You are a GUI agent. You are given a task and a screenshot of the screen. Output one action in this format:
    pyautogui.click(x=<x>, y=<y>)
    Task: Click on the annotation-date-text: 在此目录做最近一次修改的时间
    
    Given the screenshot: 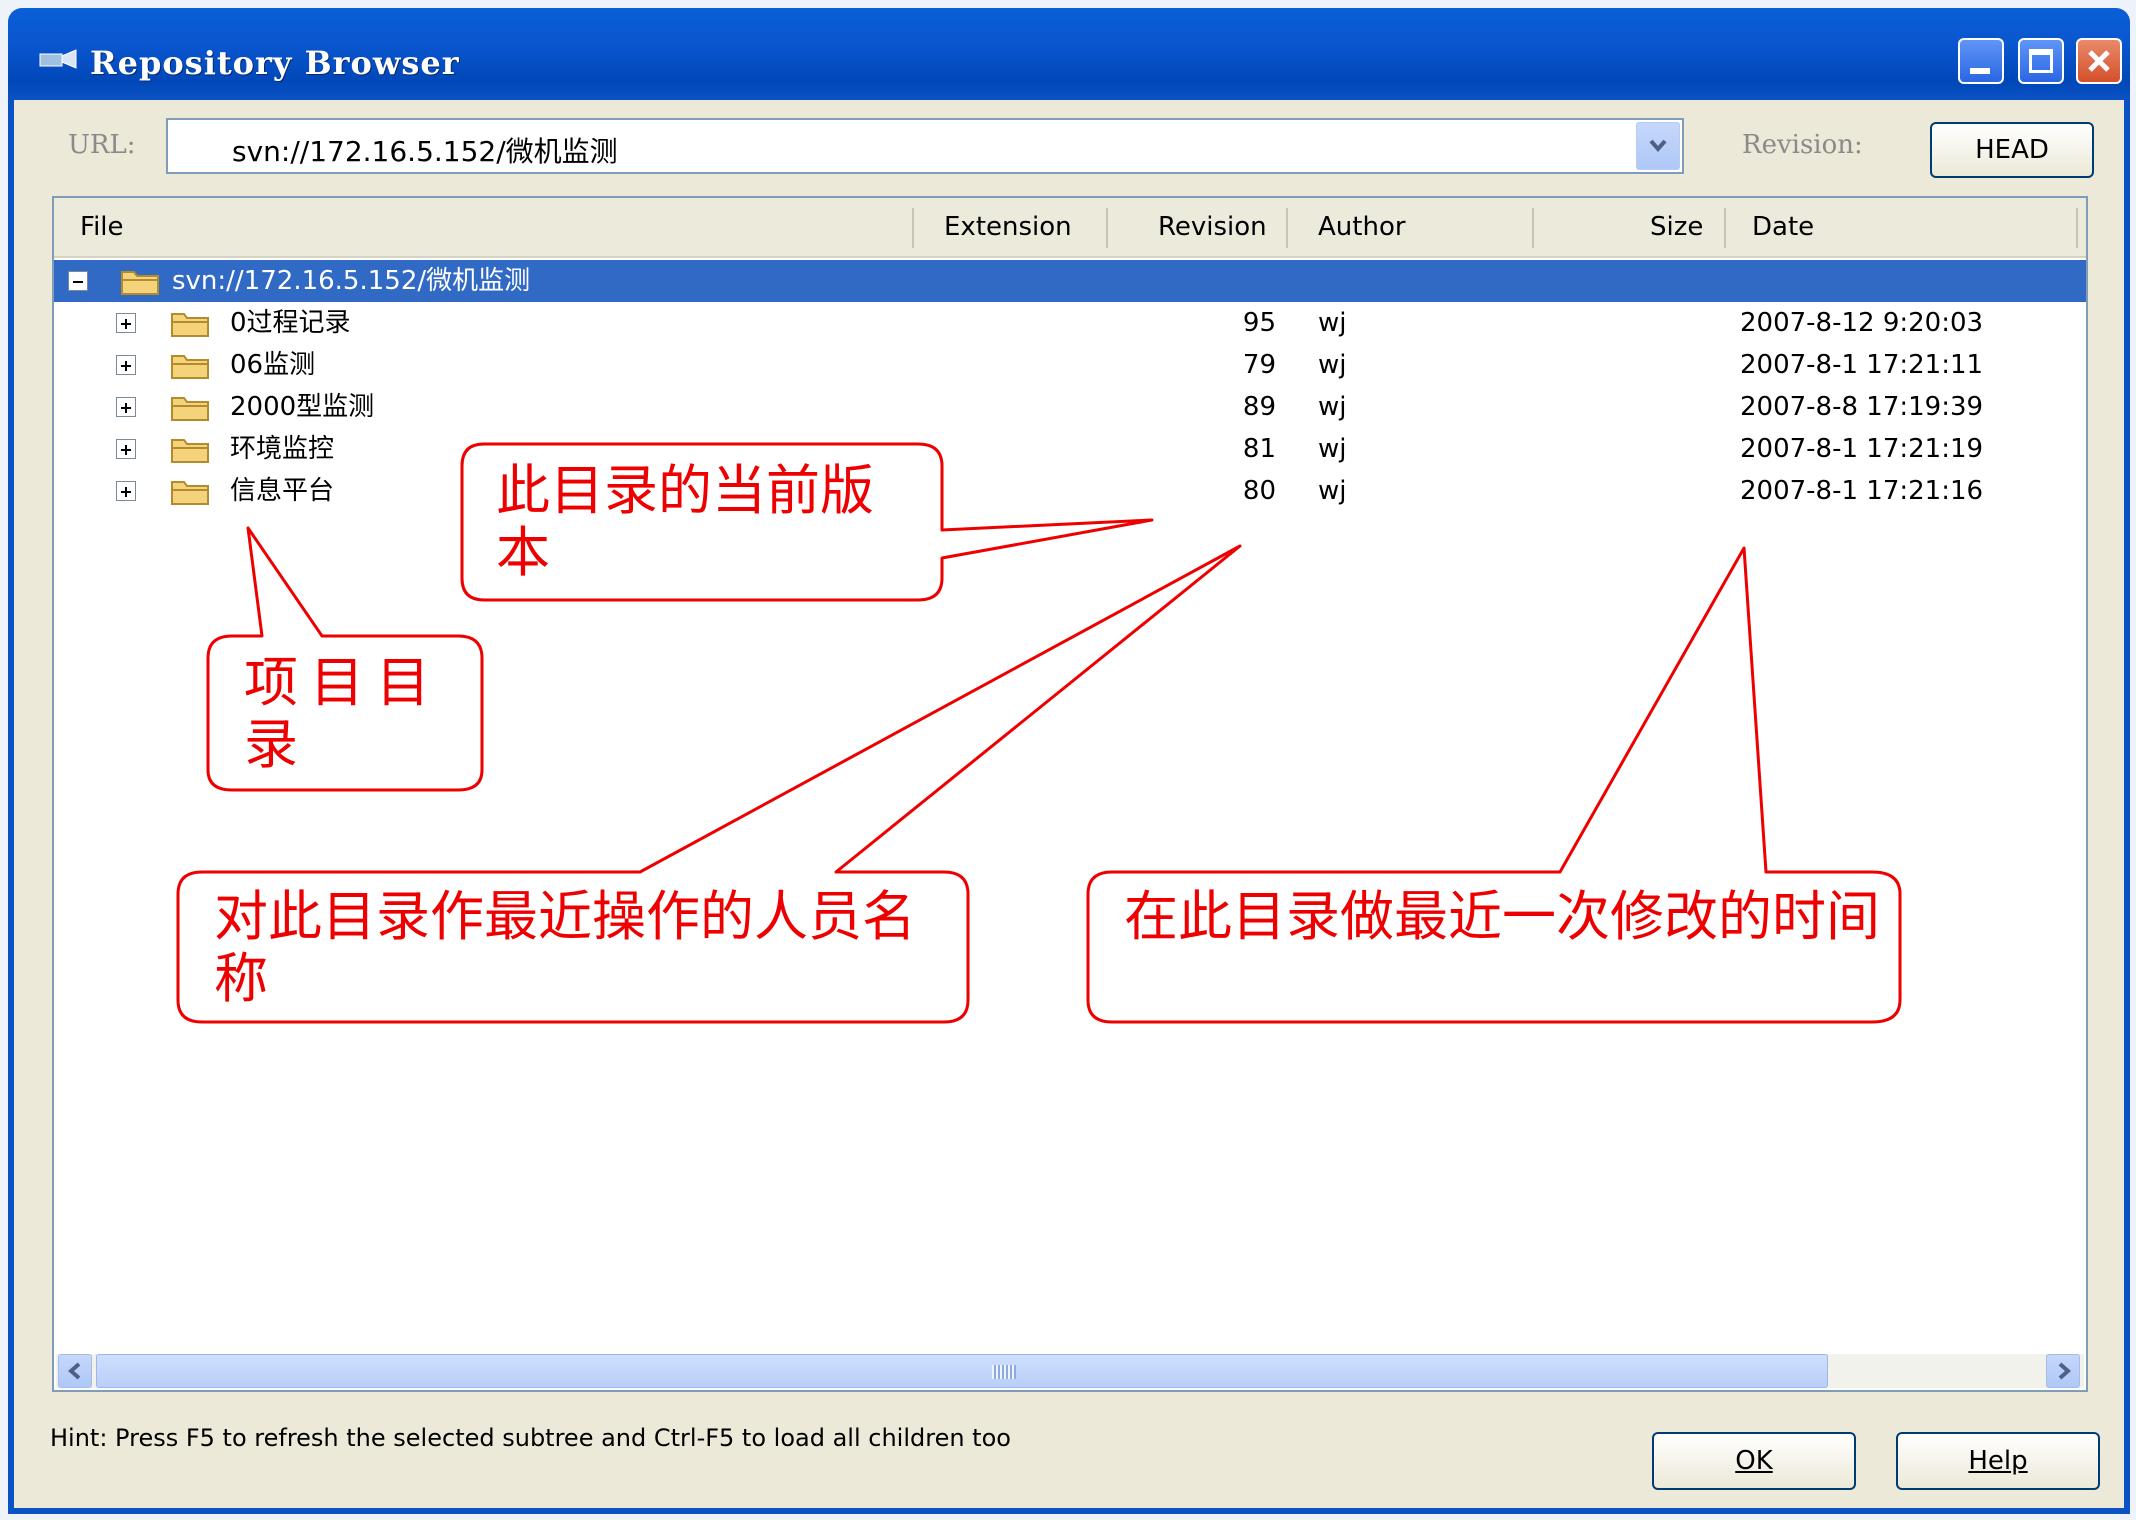 What is the action you would take?
    pyautogui.click(x=1502, y=916)
    